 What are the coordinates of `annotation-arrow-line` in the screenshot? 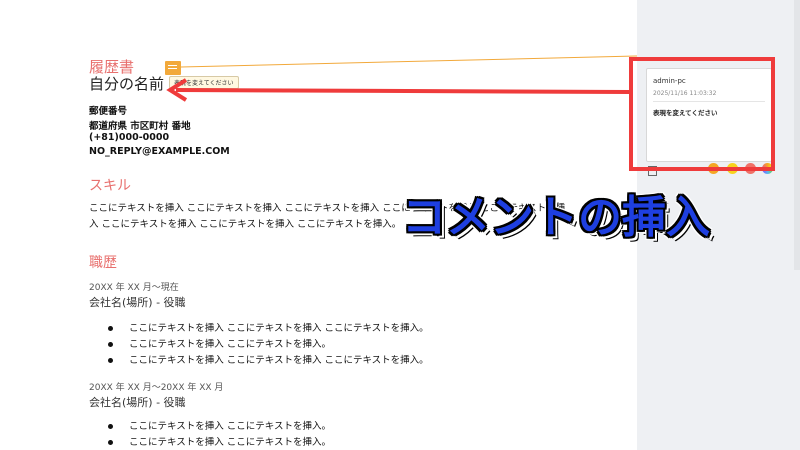 It's located at (402, 91).